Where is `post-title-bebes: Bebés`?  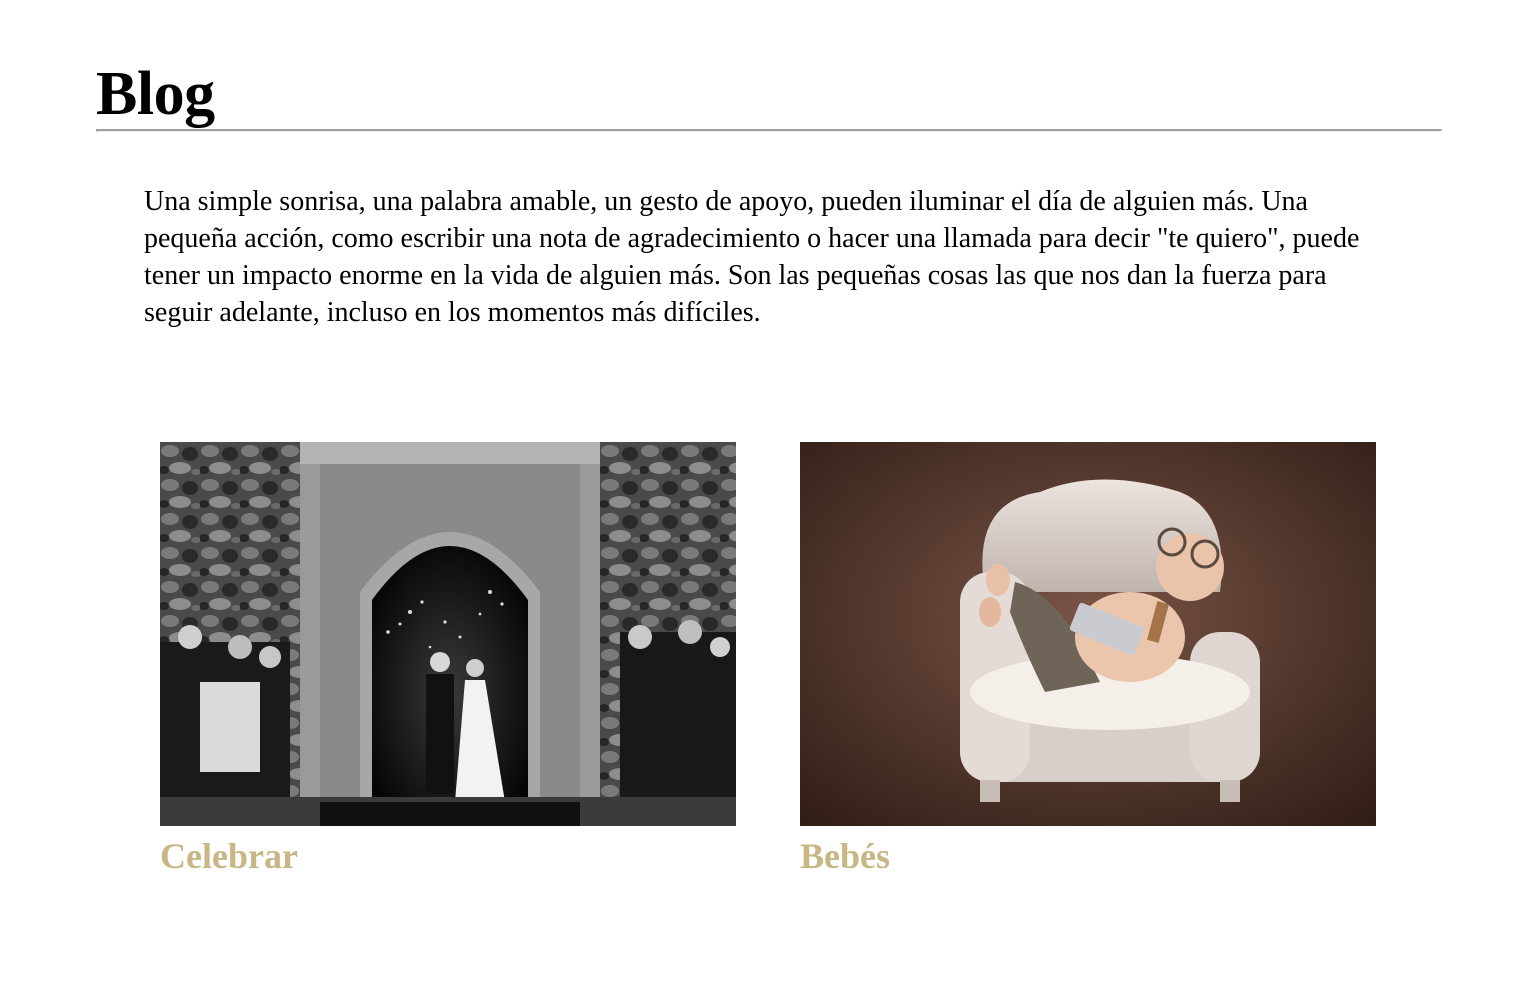
post-title-bebes: Bebés is located at coordinates (1088, 856).